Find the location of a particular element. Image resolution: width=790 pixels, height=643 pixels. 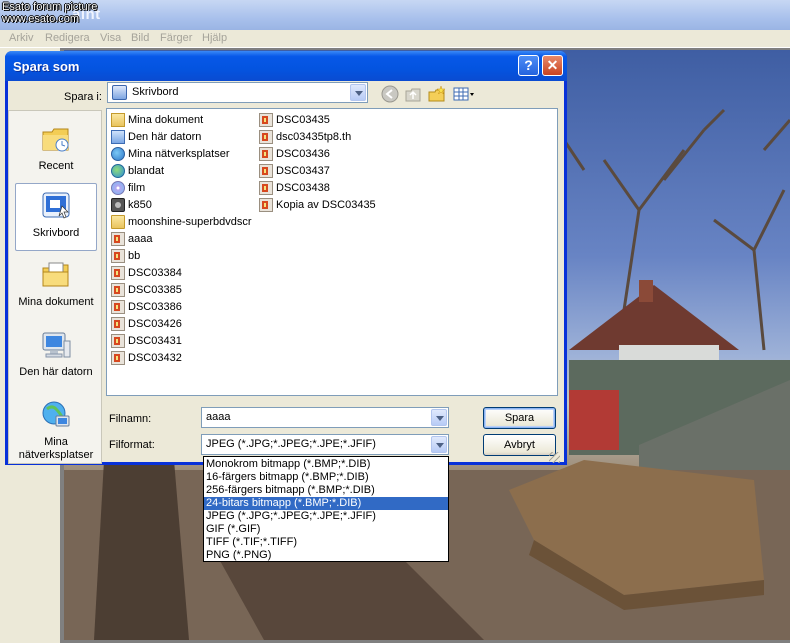

format-option: 256-färgers bitmapp (*.BMP;*.DIB) is located at coordinates (326, 490).